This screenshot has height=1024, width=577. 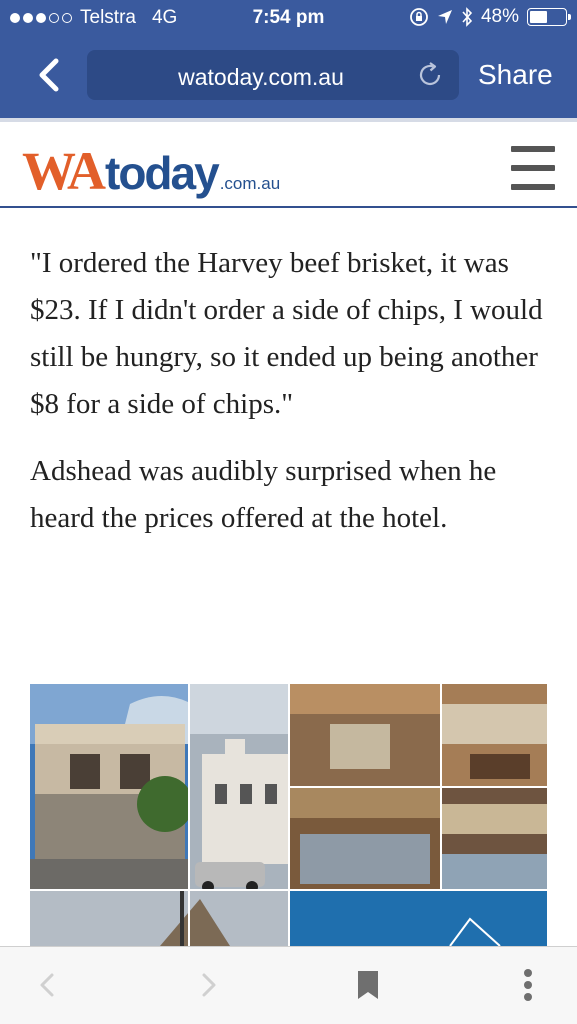 I want to click on location-icon, so click(x=444, y=17).